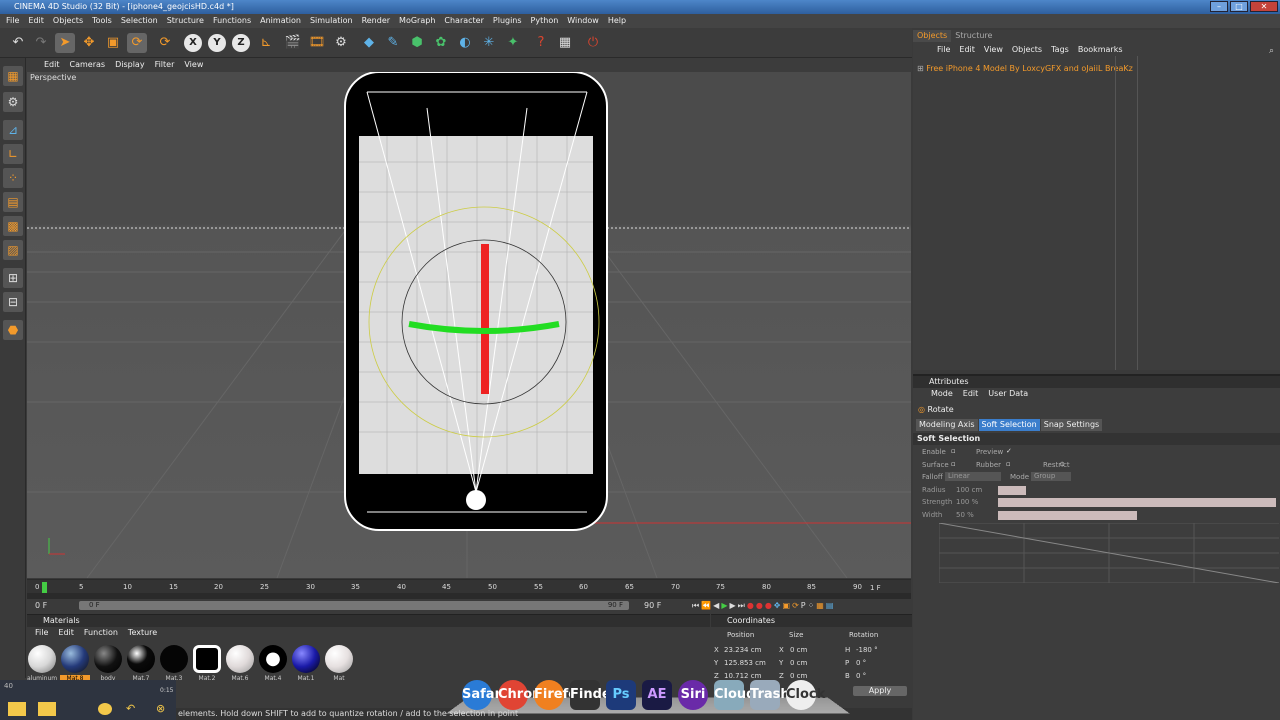 The width and height of the screenshot is (1280, 720). I want to click on radius-field: 100 cm, so click(969, 490).